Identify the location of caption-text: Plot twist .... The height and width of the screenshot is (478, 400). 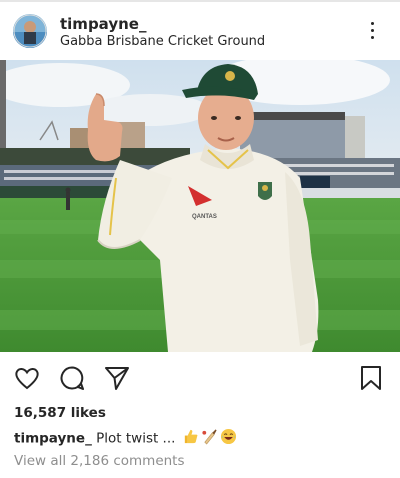
(135, 438).